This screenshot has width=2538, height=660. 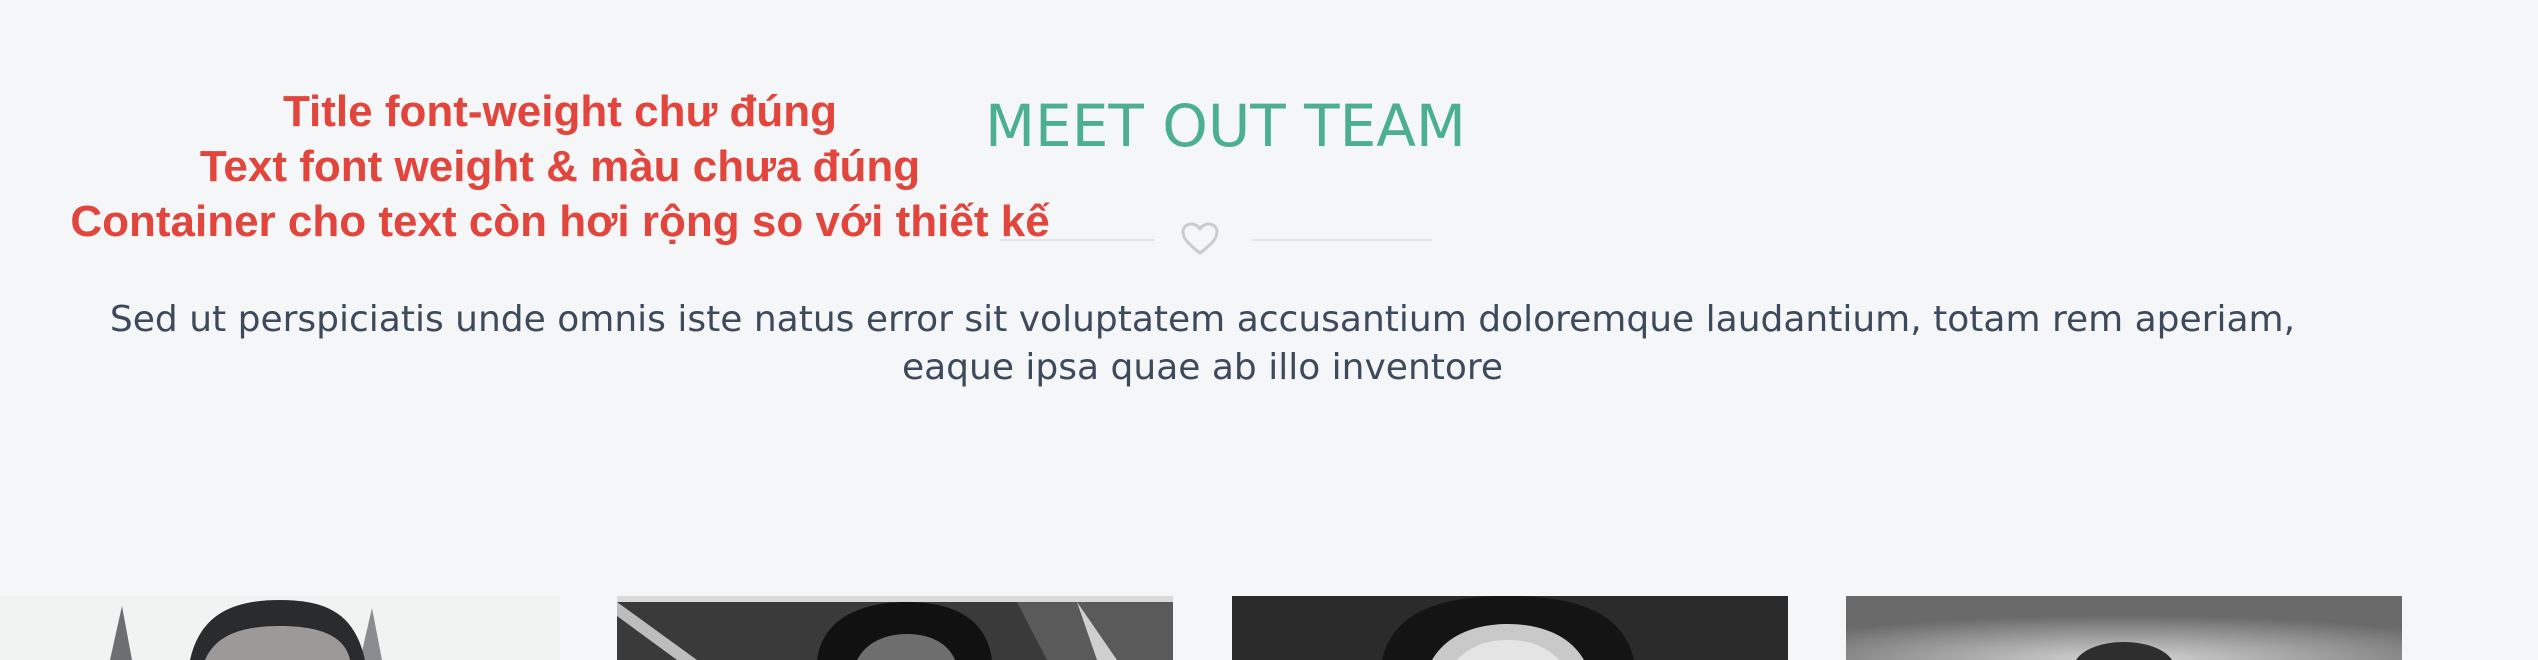 I want to click on annotation-title-weight: Title font-weight chư đúng, so click(x=560, y=111).